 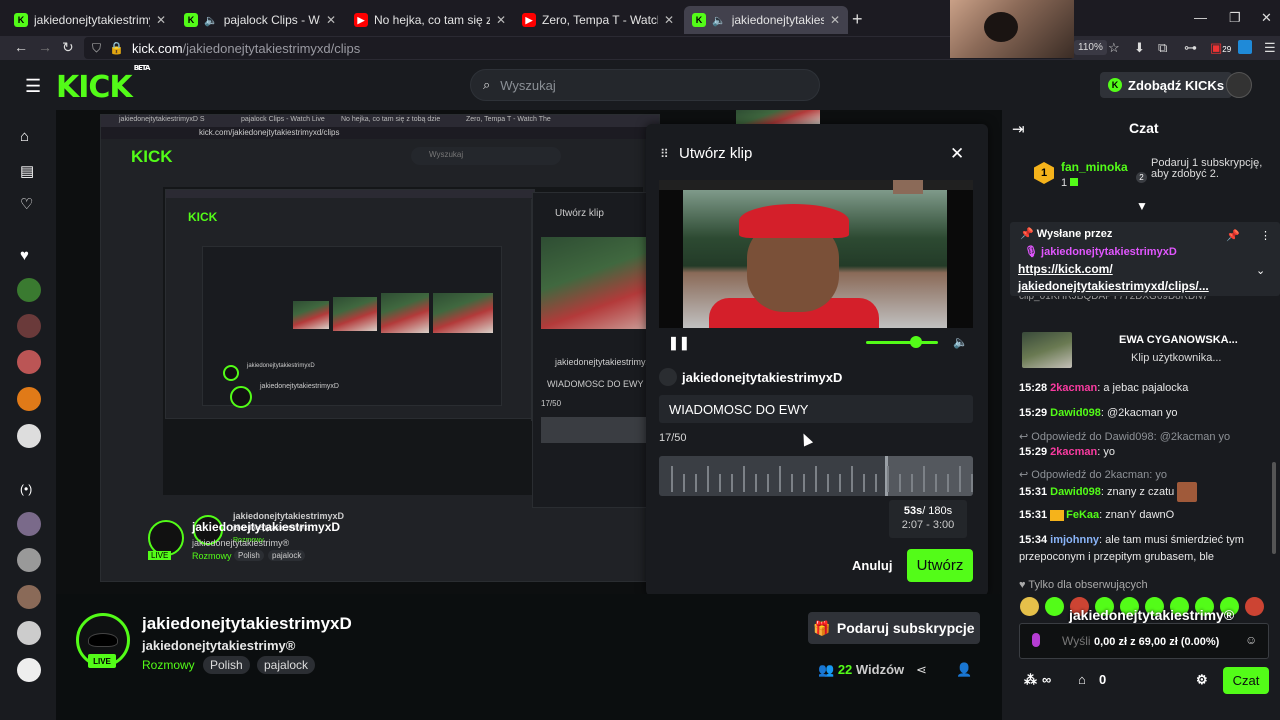 I want to click on pin-icon: 📌, so click(x=1233, y=235).